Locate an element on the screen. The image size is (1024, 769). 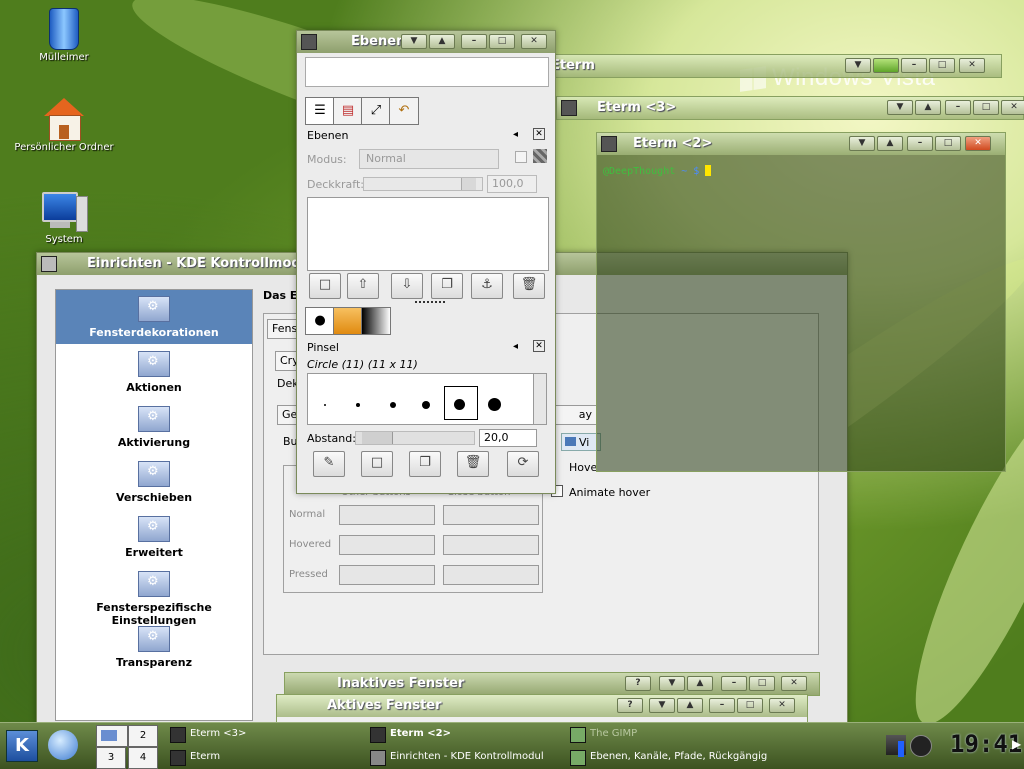
gradients-tab is located at coordinates (376, 321).